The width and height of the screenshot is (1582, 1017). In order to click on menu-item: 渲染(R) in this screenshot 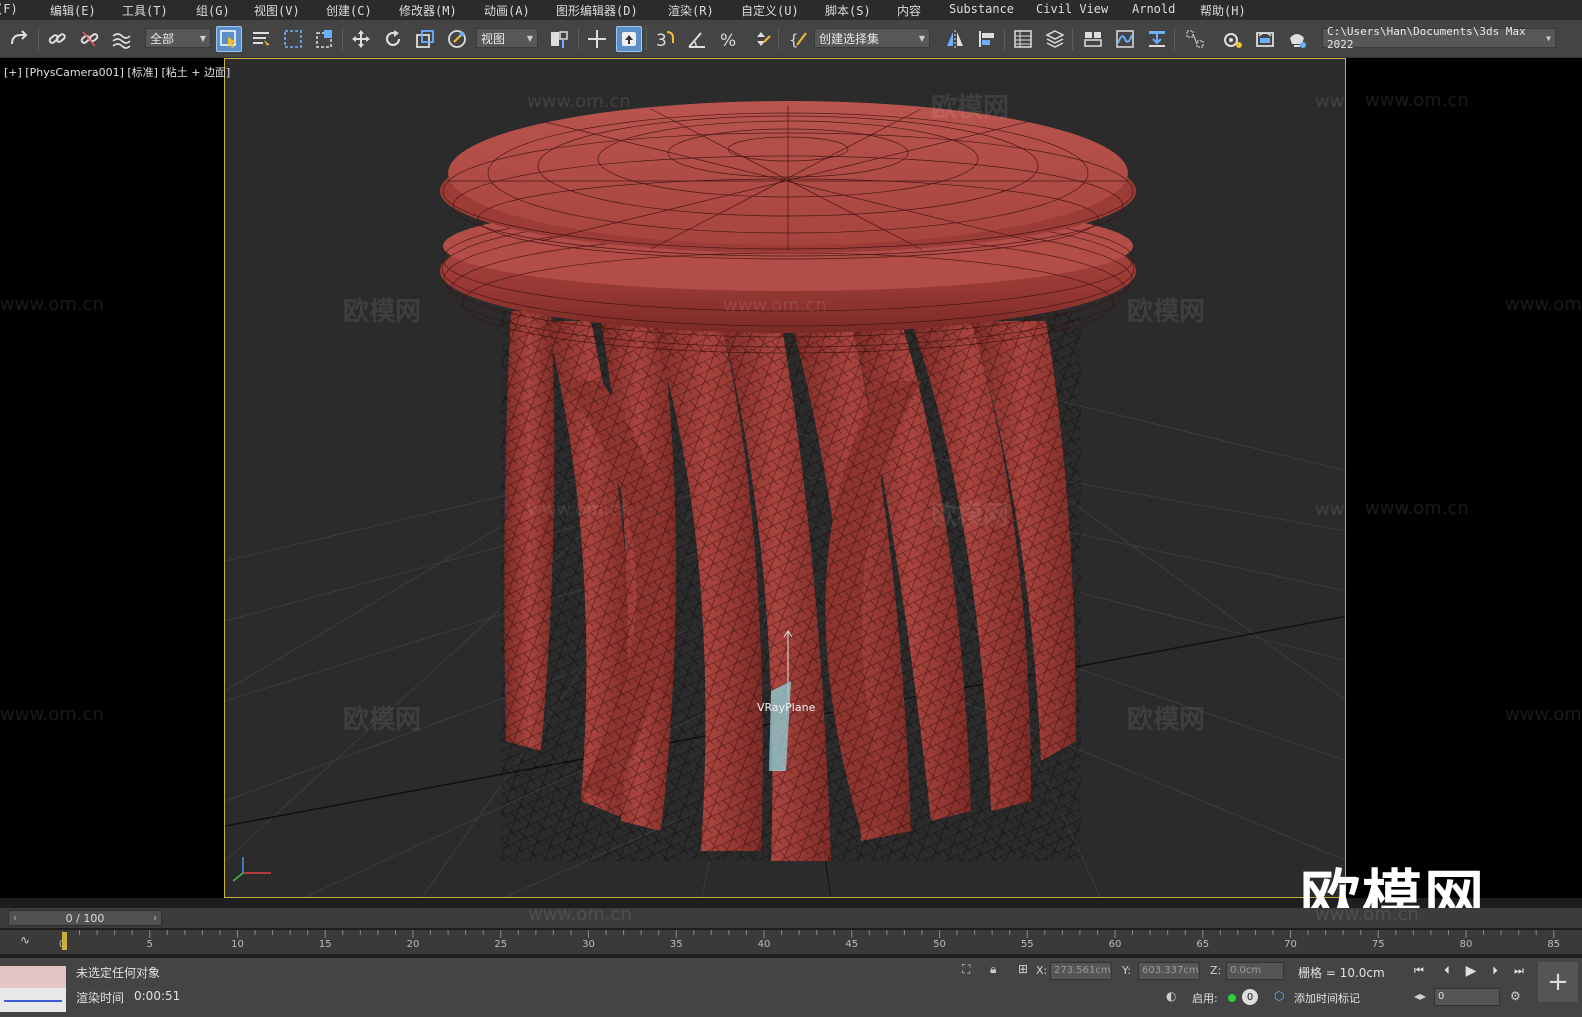, I will do `click(691, 10)`.